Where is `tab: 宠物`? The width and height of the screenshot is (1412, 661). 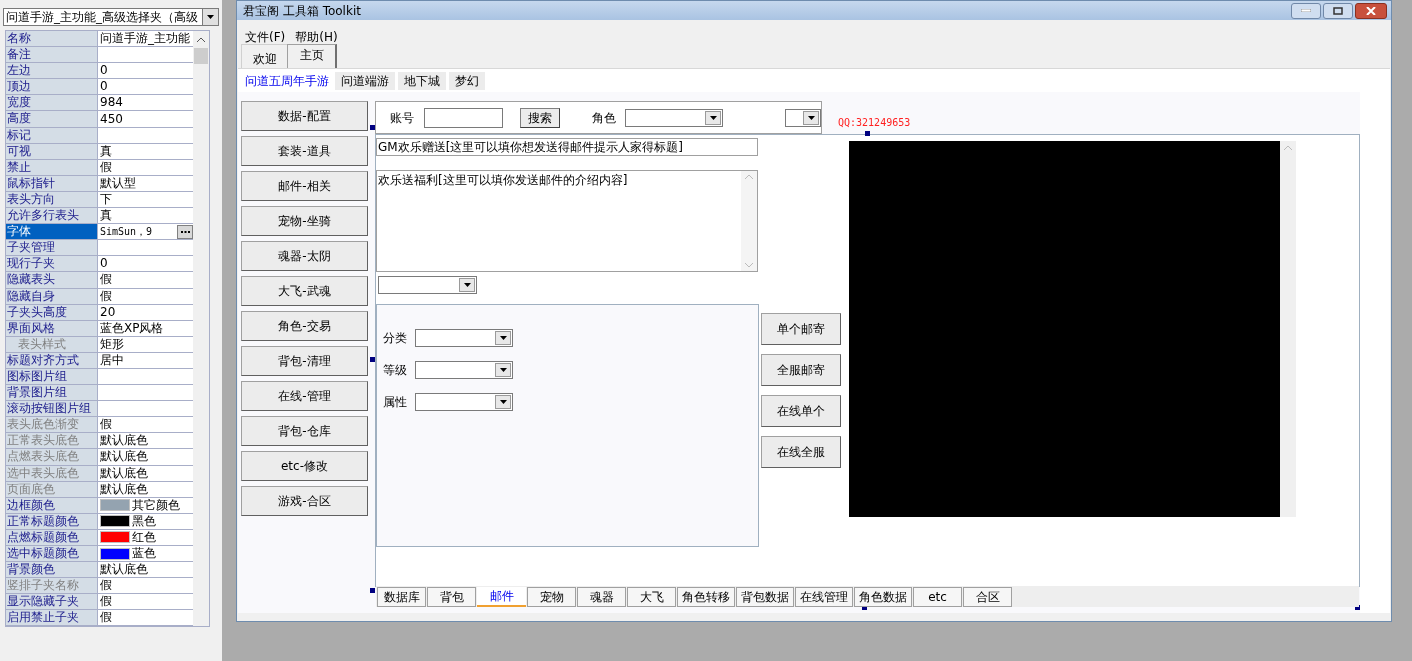
tab: 宠物 is located at coordinates (551, 597).